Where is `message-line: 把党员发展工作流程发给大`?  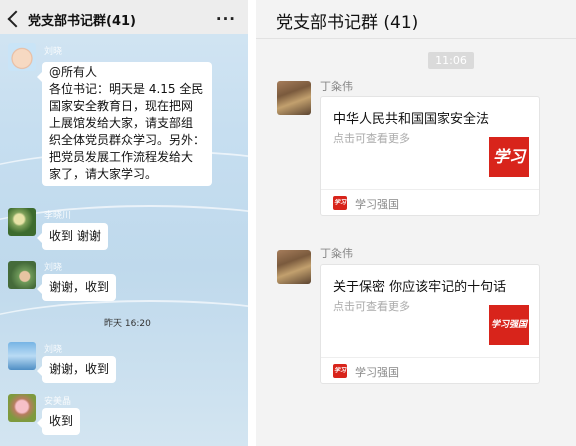
message-line: 把党员发展工作流程发给大 is located at coordinates (121, 157).